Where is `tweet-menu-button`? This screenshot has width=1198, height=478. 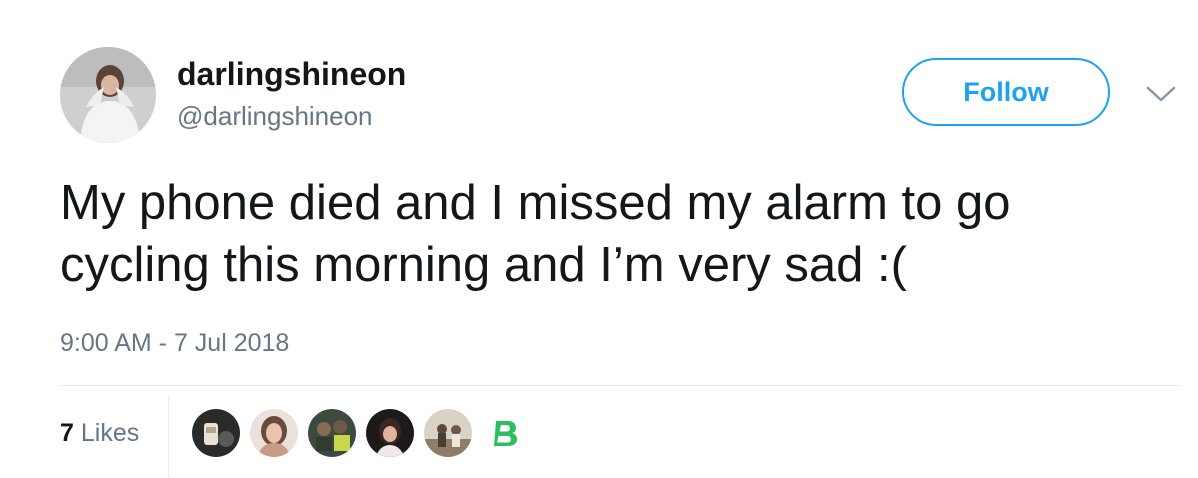 tweet-menu-button is located at coordinates (1161, 94).